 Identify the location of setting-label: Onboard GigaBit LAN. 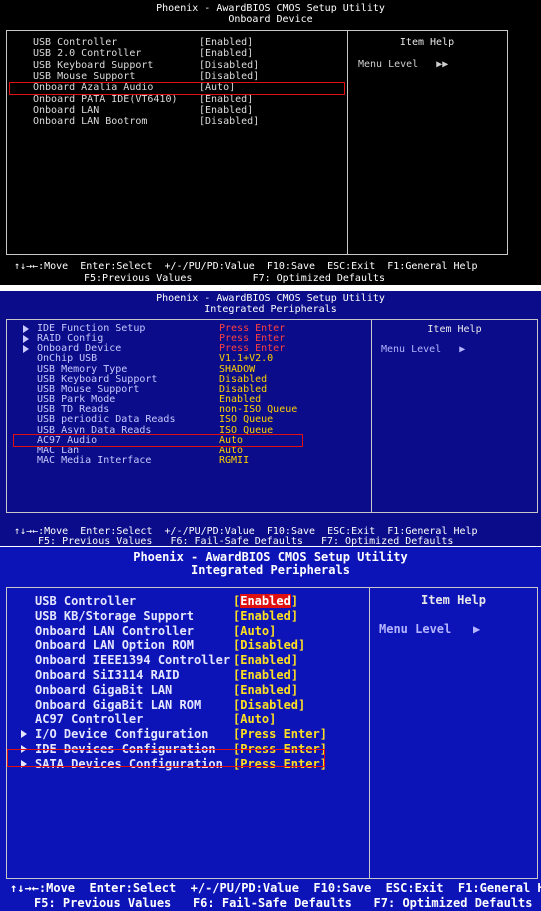
(104, 689).